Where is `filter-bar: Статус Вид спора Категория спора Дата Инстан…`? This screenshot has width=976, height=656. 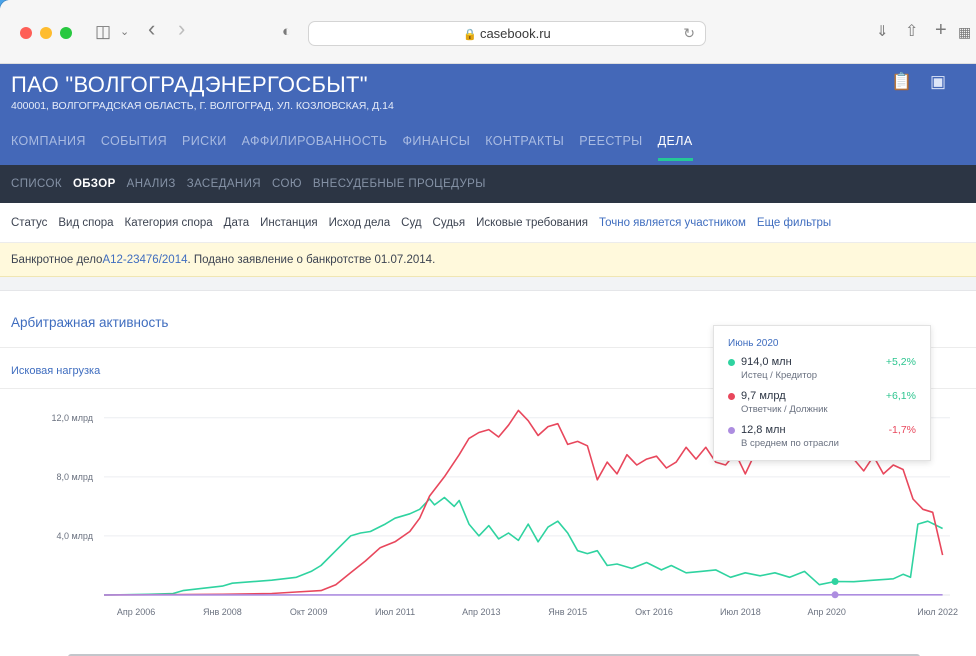
filter-bar: Статус Вид спора Категория спора Дата Инстан… is located at coordinates (488, 223).